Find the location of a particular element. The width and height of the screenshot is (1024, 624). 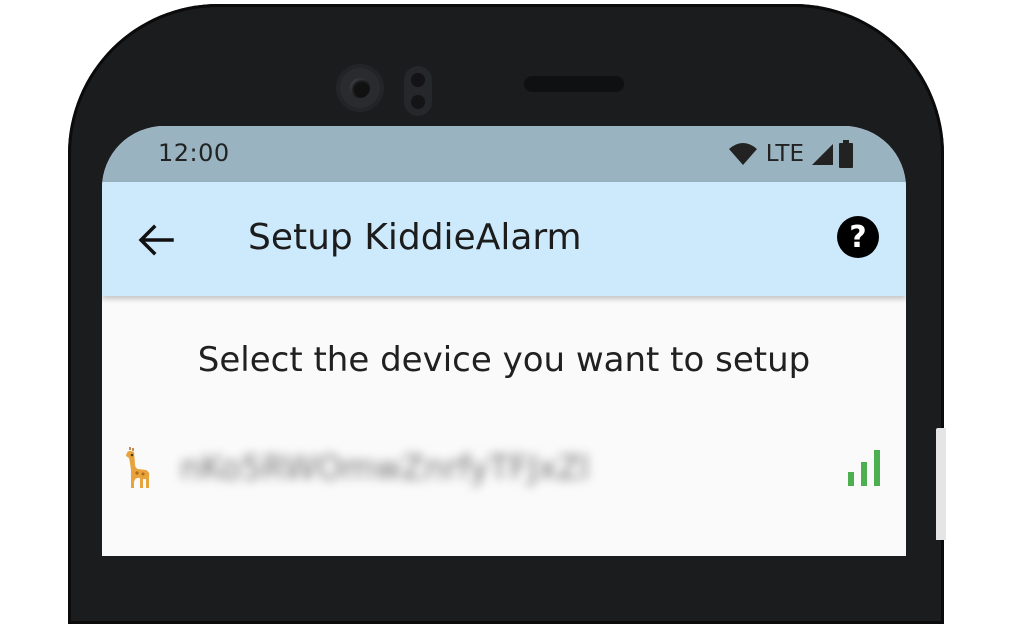

earpiece-speaker is located at coordinates (574, 84).